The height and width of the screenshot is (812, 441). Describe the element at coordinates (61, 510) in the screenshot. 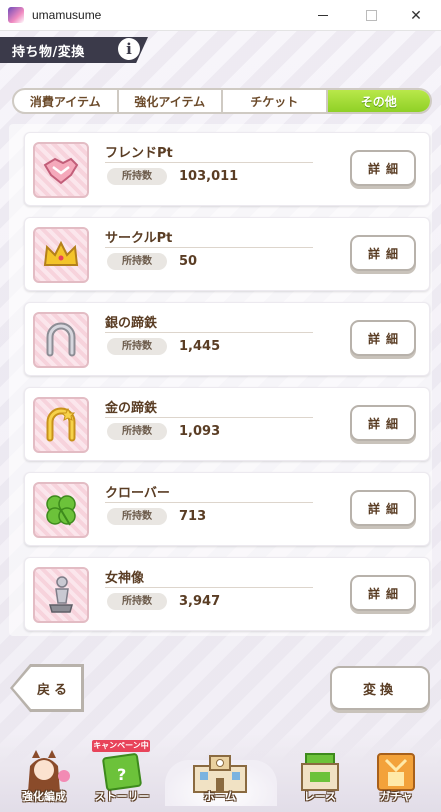

I see `clover-icon` at that location.